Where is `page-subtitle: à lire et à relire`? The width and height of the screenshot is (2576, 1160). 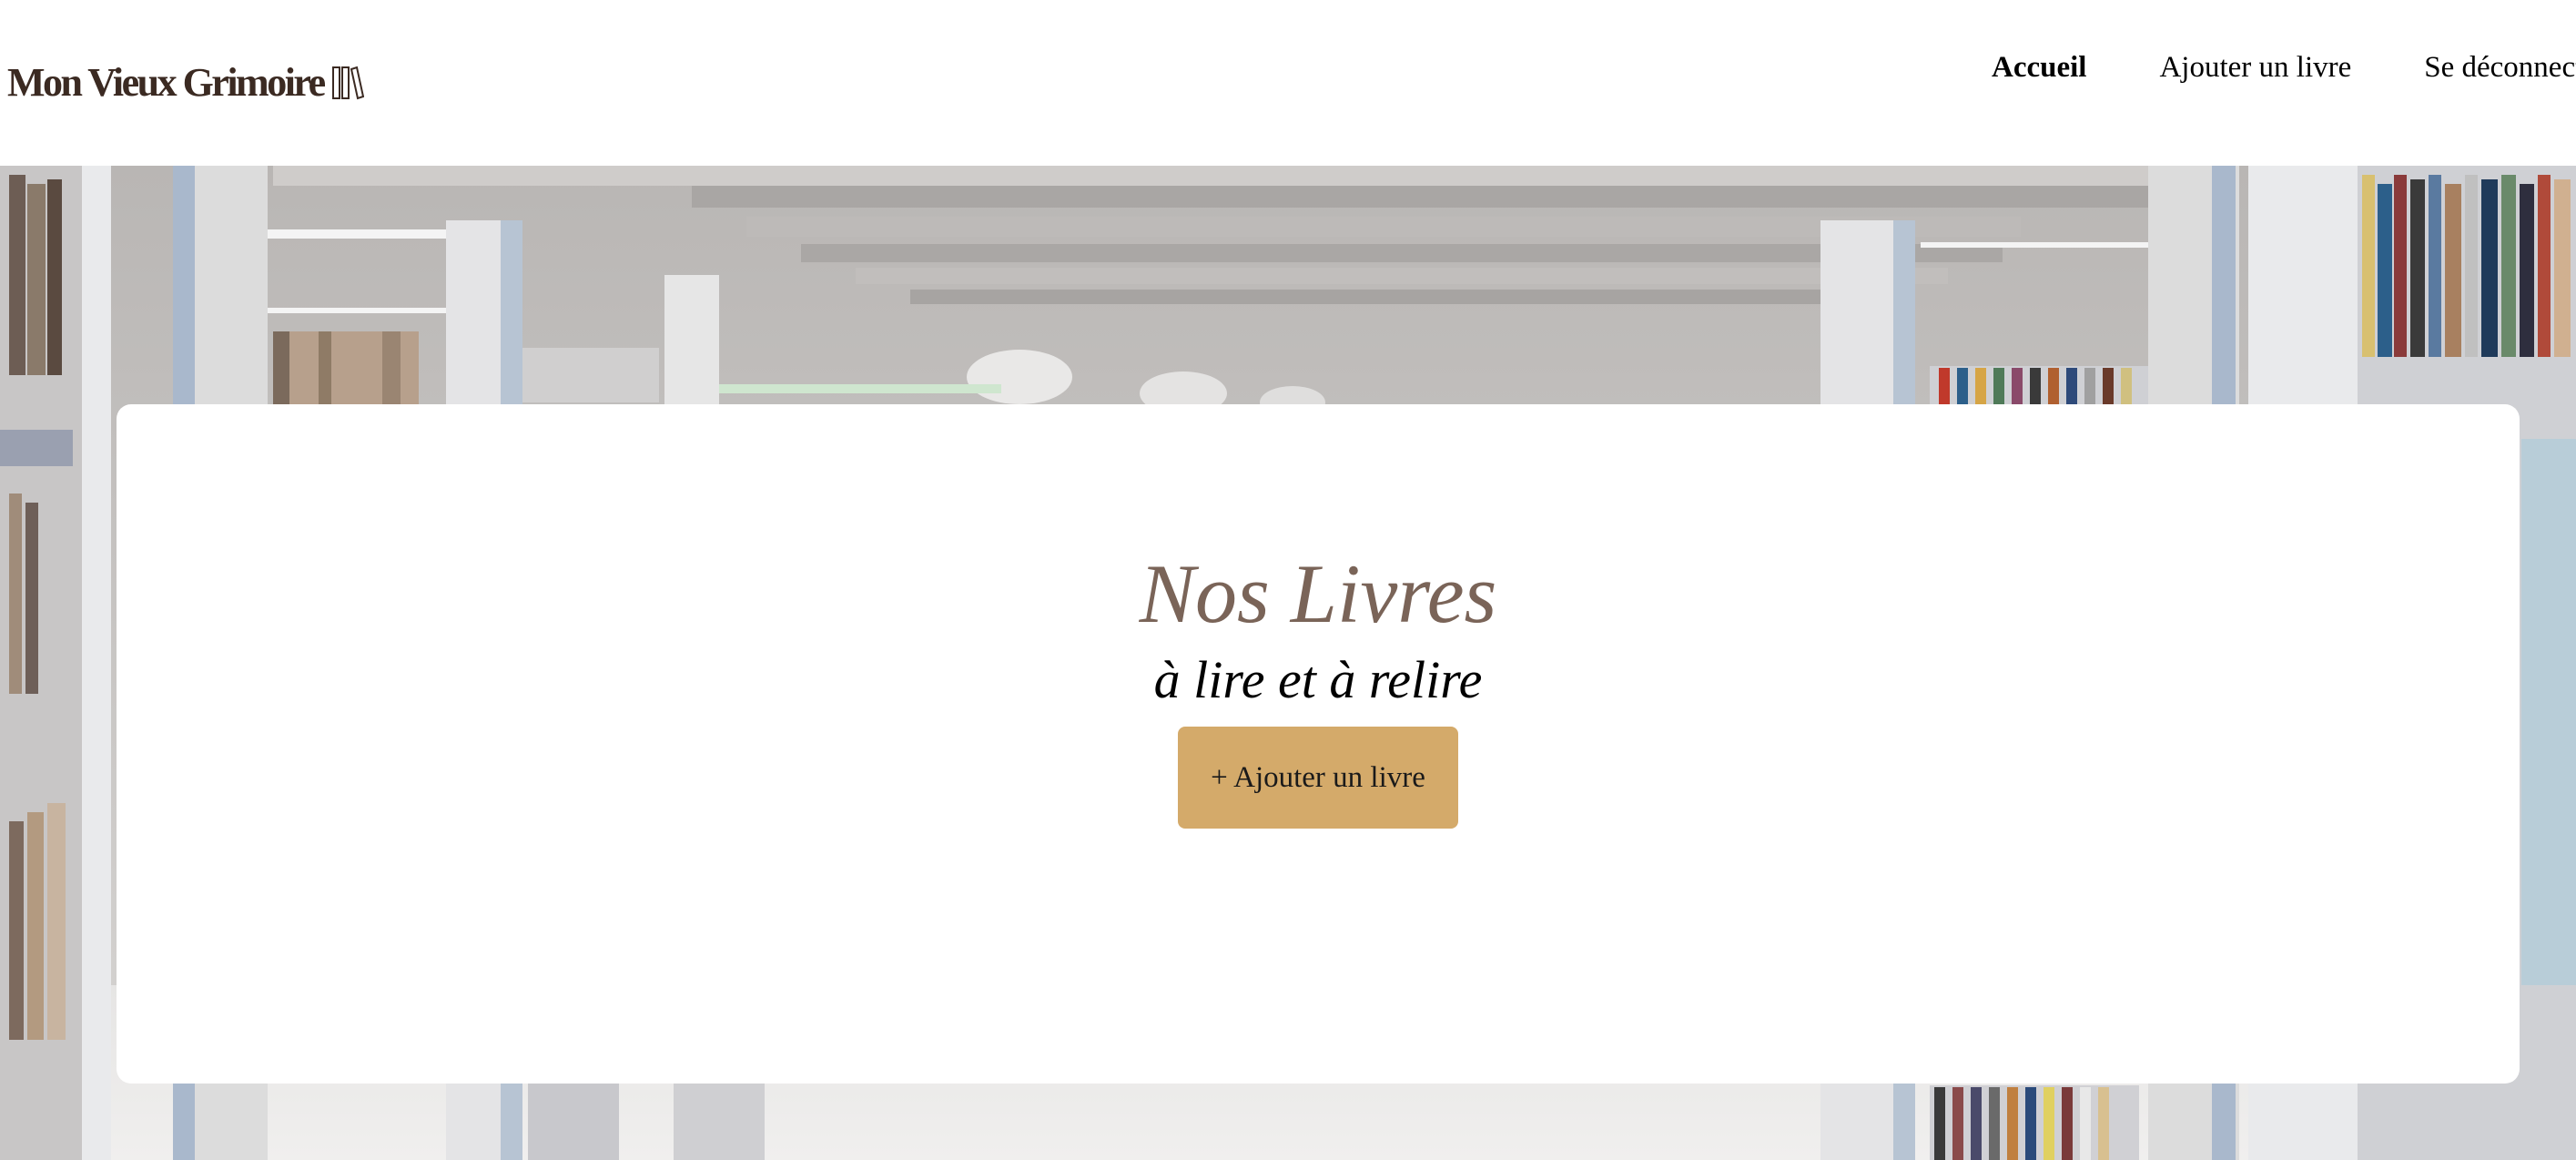 page-subtitle: à lire et à relire is located at coordinates (1318, 679).